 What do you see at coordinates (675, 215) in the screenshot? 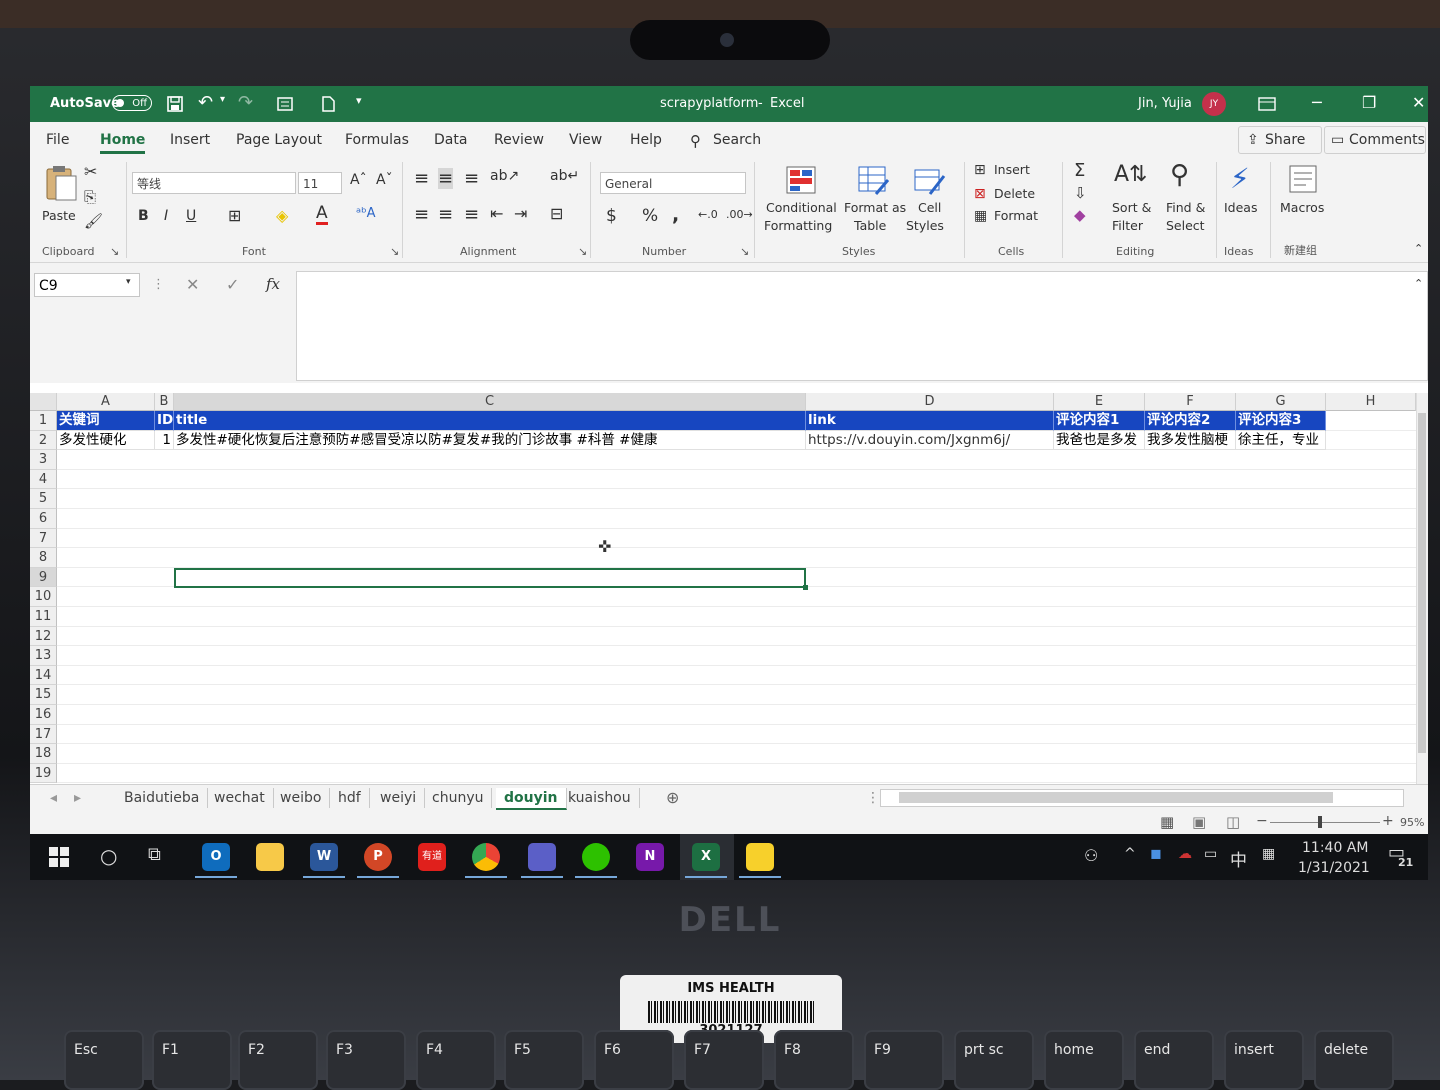
I see `comma-button: ,` at bounding box center [675, 215].